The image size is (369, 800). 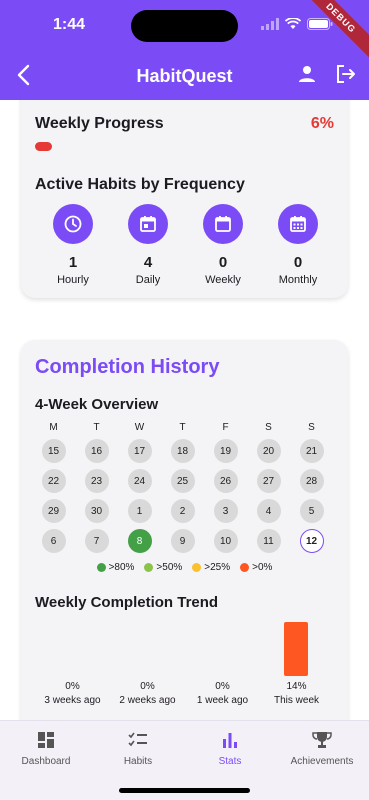 What do you see at coordinates (53, 511) in the screenshot?
I see `calendar-day: 29` at bounding box center [53, 511].